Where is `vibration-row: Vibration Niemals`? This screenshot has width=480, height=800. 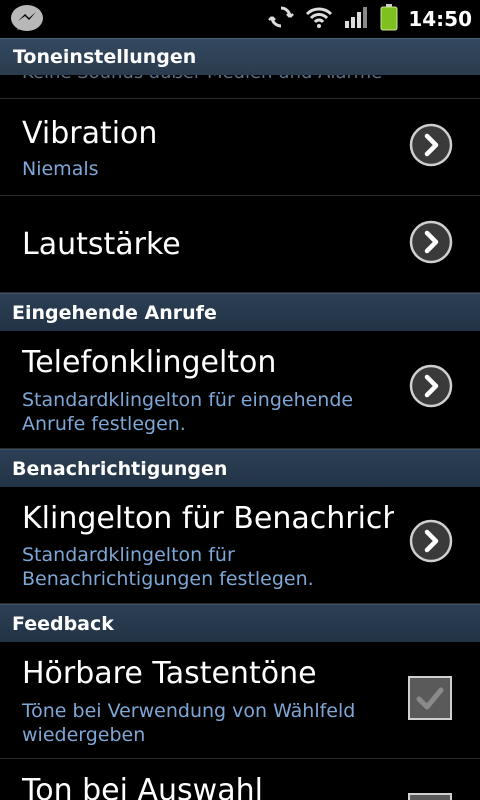 vibration-row: Vibration Niemals is located at coordinates (240, 147).